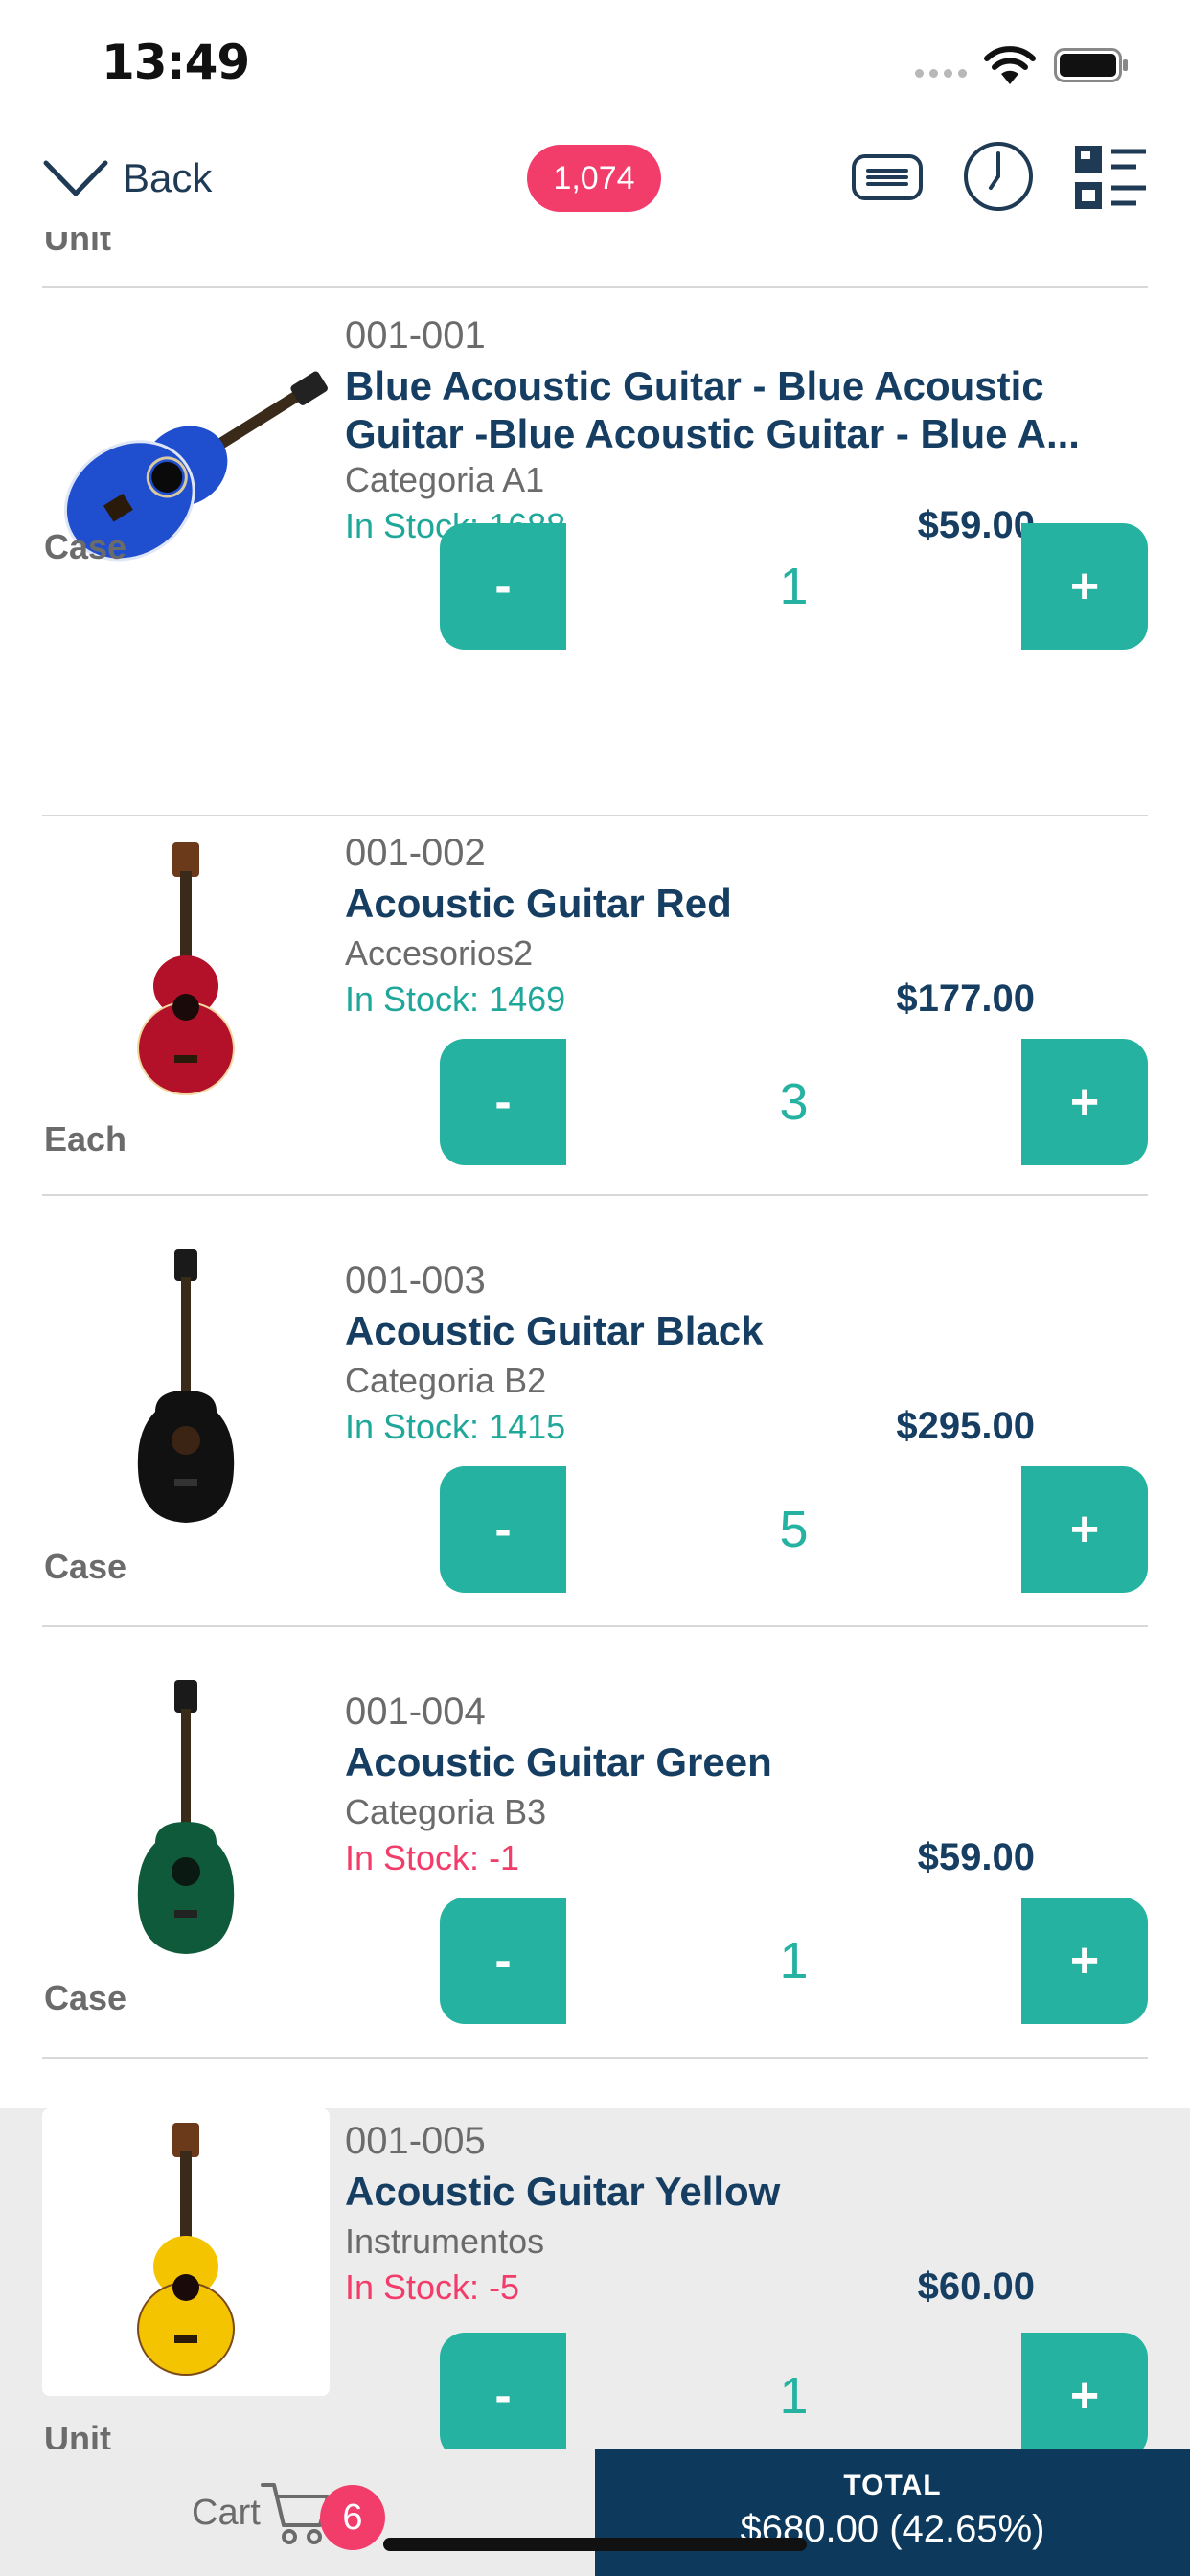  What do you see at coordinates (416, 853) in the screenshot?
I see `item-sku: 001-002` at bounding box center [416, 853].